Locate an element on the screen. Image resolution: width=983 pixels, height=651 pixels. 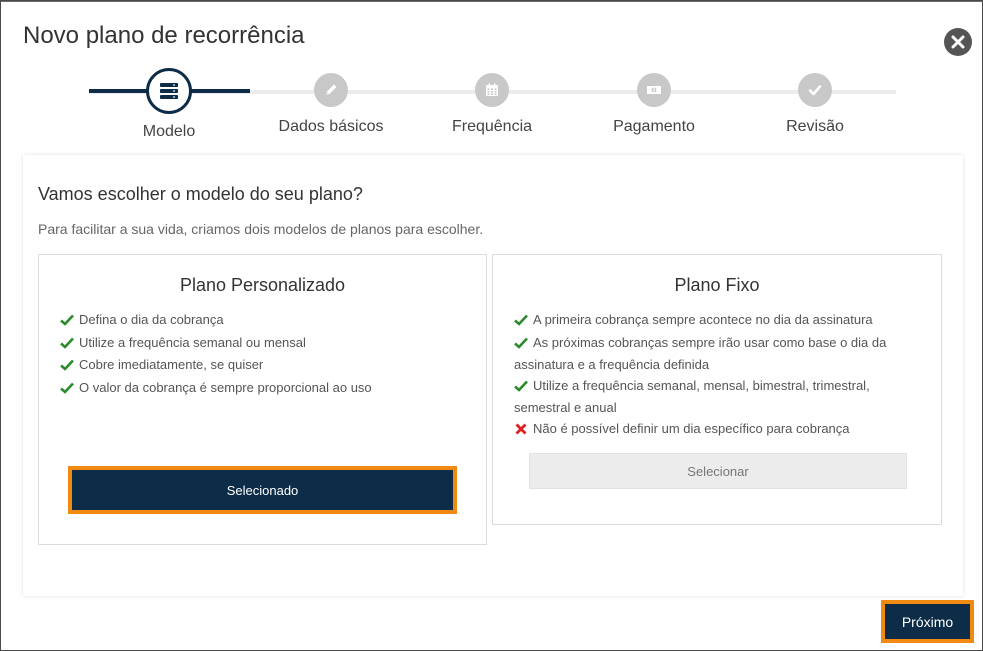
list-item: Cobre imediatamente, se quiser is located at coordinates (266, 366).